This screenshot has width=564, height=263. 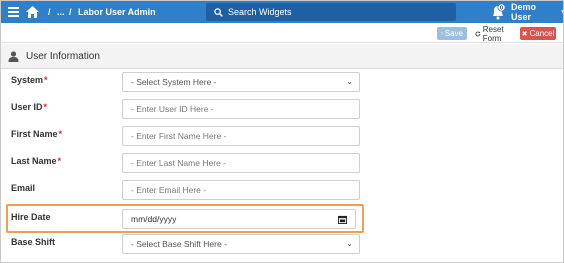 I want to click on breadcrumb-current: Labor User Admin, so click(x=117, y=12).